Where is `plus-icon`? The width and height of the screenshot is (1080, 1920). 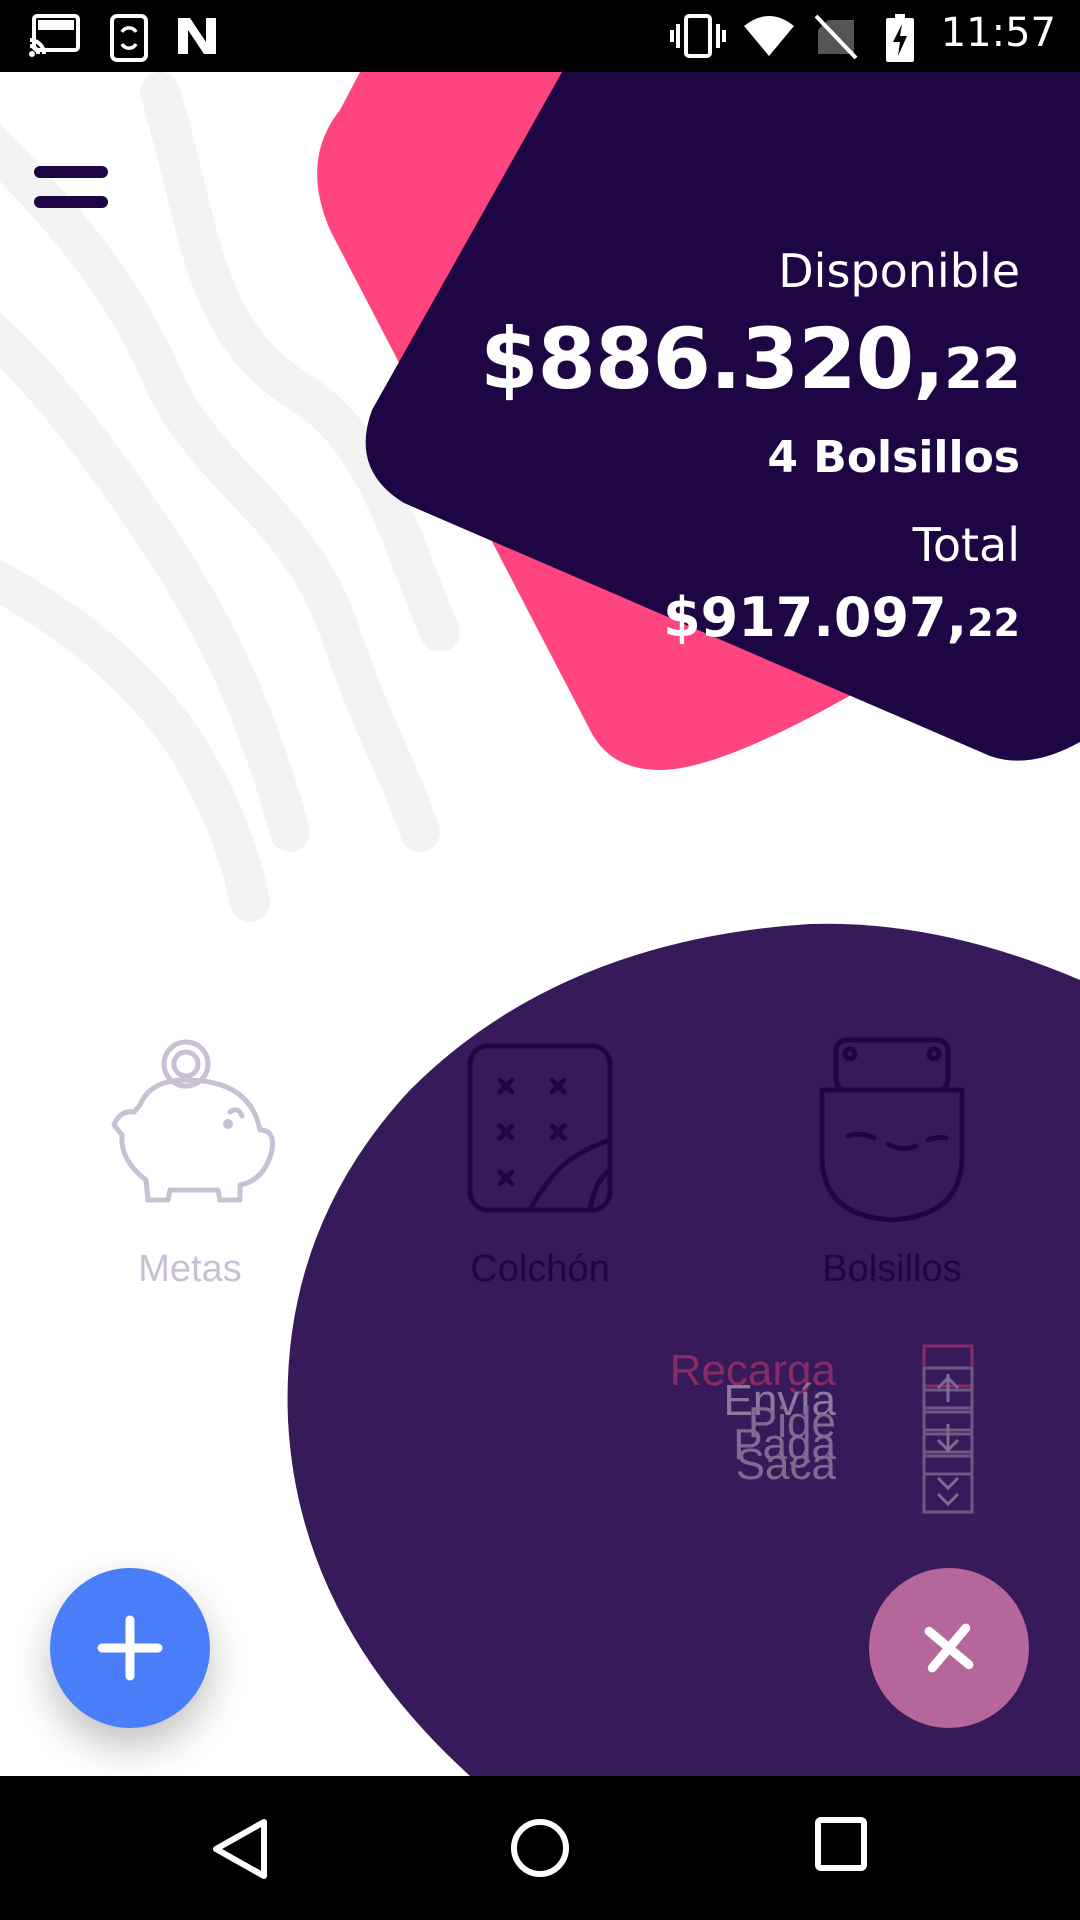
plus-icon is located at coordinates (130, 1648).